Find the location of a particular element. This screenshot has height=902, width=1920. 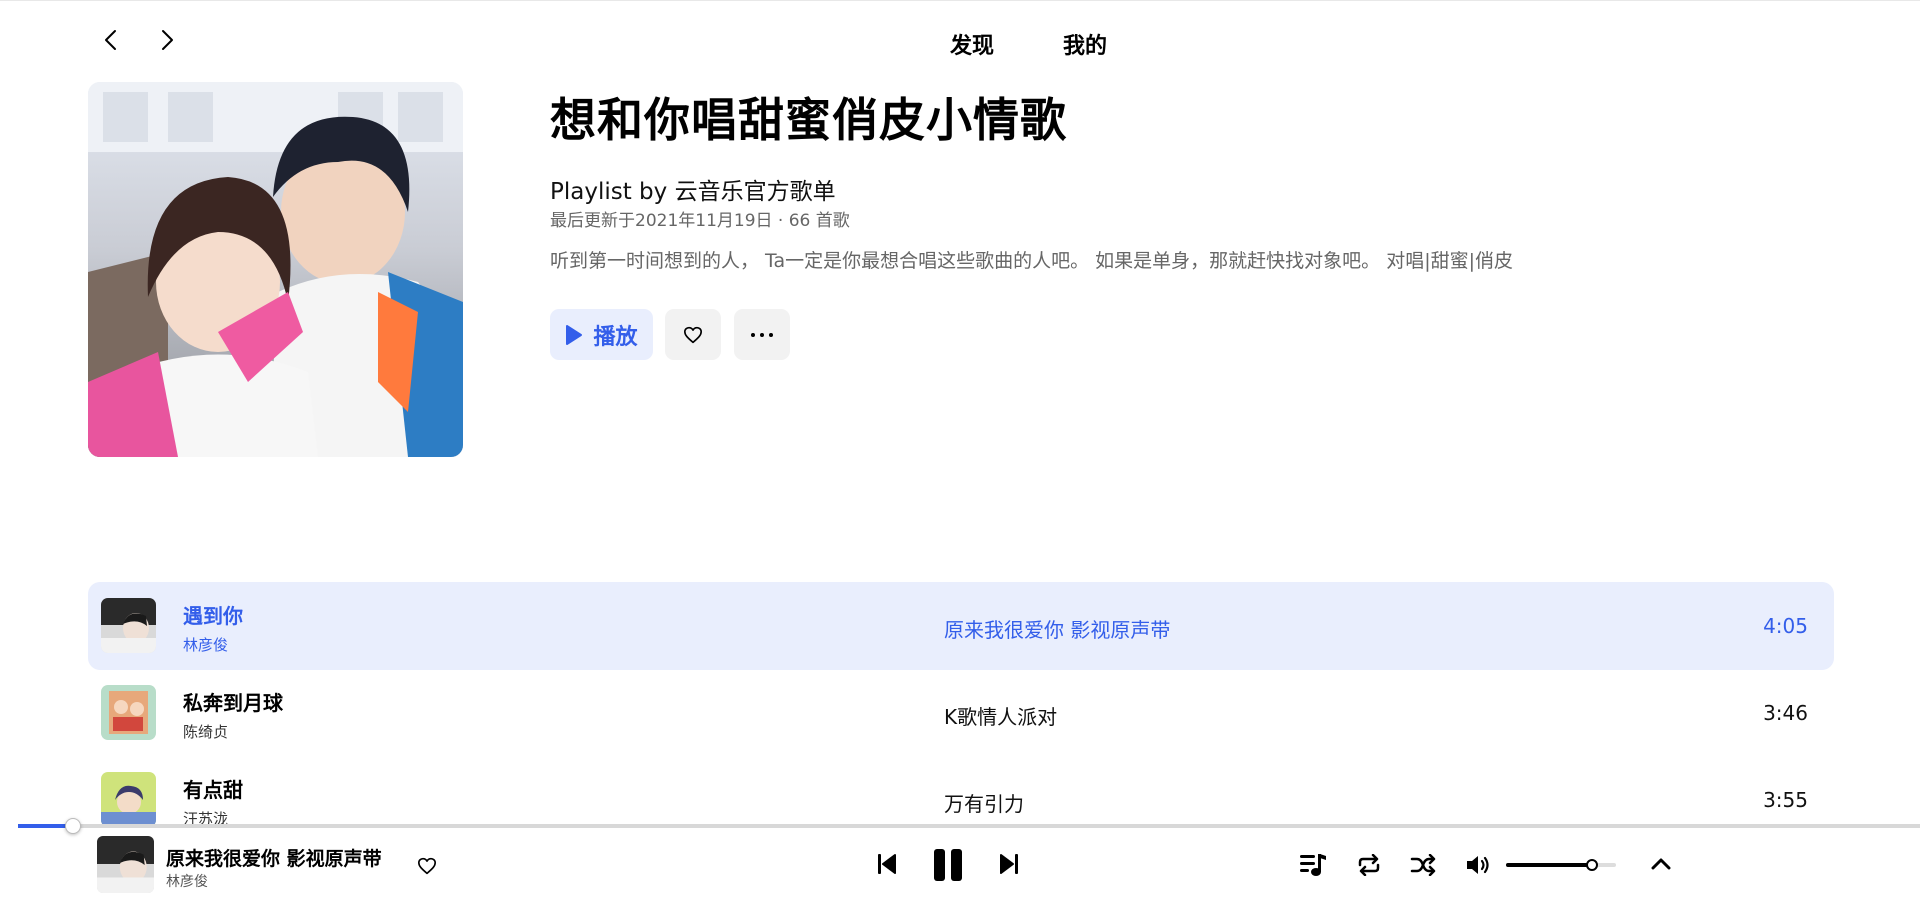

forward-arrow-icon is located at coordinates (167, 40).